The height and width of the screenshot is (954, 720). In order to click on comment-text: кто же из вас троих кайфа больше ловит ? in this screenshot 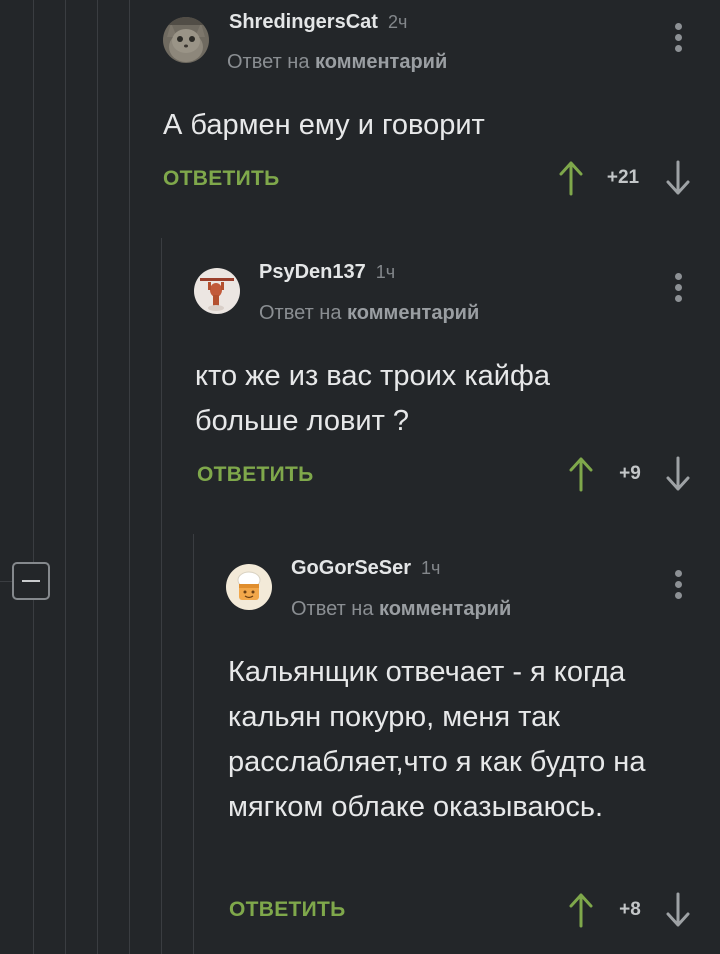, I will do `click(372, 398)`.